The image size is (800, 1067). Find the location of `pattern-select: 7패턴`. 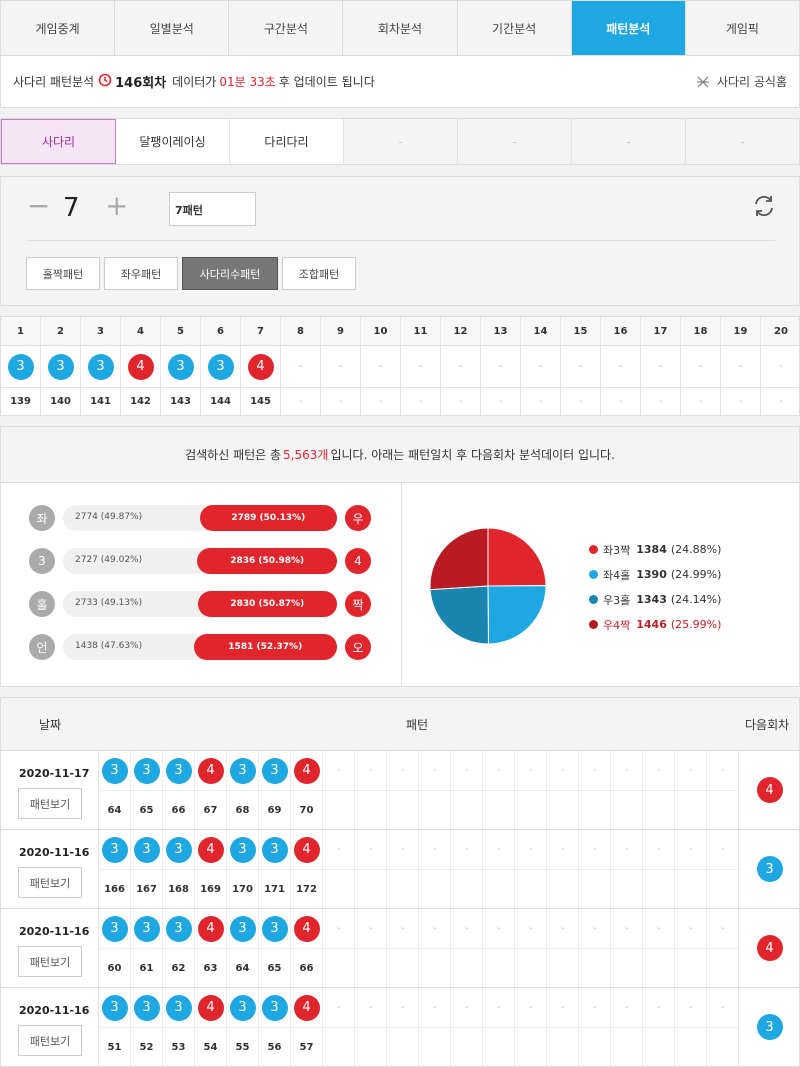

pattern-select: 7패턴 is located at coordinates (212, 209).